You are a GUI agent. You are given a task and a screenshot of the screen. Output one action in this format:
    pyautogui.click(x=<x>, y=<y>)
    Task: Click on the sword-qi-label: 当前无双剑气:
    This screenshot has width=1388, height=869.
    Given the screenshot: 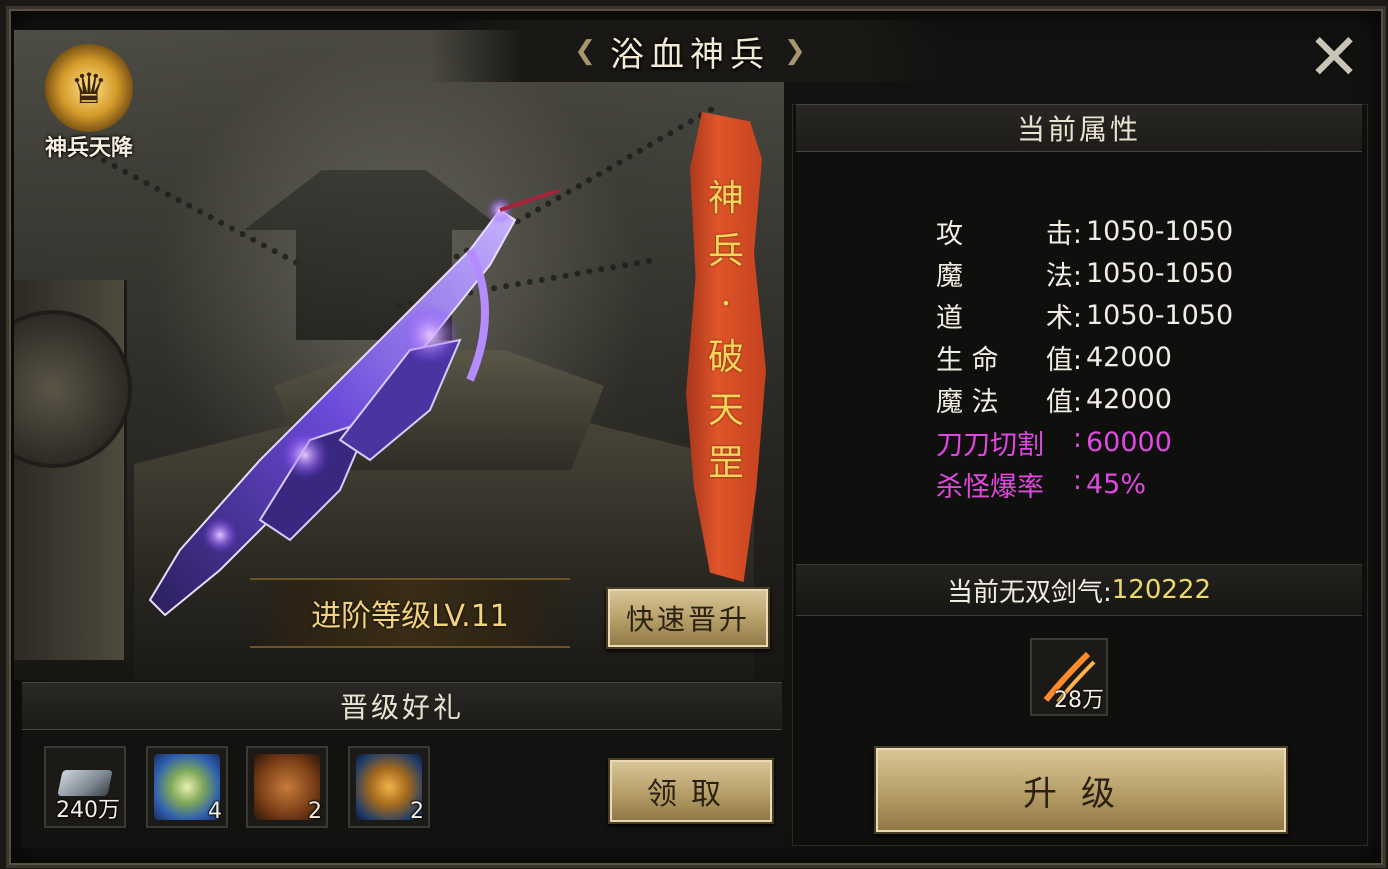 What is the action you would take?
    pyautogui.click(x=1029, y=592)
    